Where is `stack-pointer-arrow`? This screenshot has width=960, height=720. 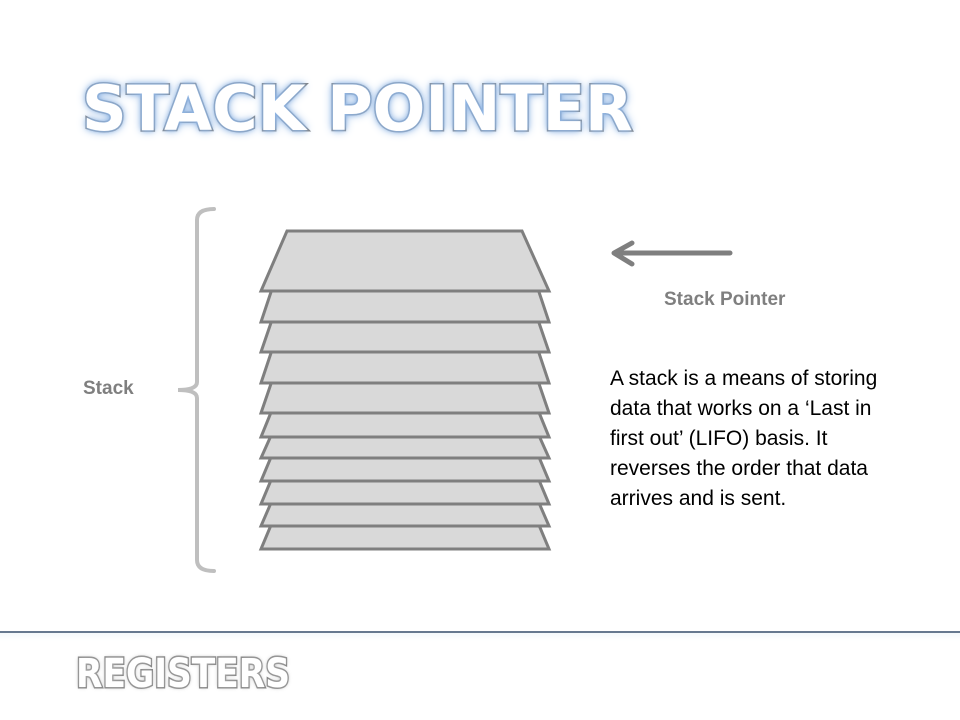 stack-pointer-arrow is located at coordinates (672, 253).